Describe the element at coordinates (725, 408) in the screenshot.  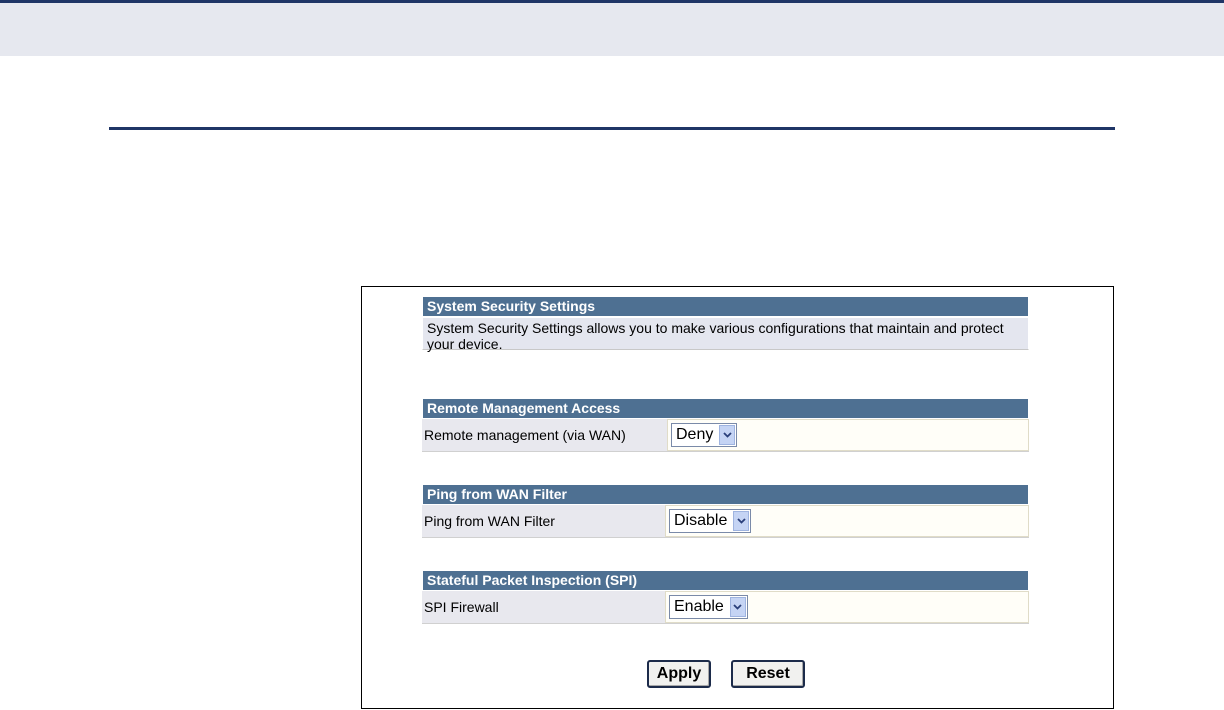
I see `section-header-remote-management: Remote Management Access` at that location.